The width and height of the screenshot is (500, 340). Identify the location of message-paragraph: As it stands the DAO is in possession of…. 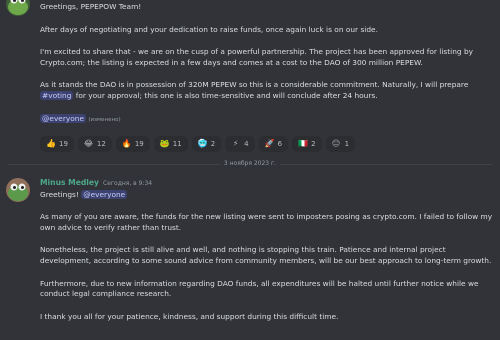
(267, 90).